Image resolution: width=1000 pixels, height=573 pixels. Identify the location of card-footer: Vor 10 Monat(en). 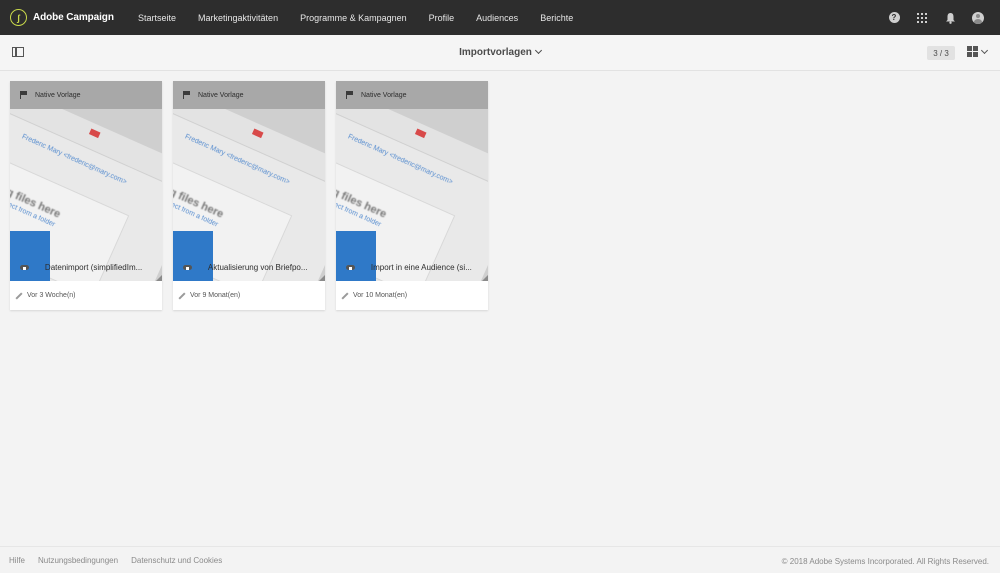
(412, 295).